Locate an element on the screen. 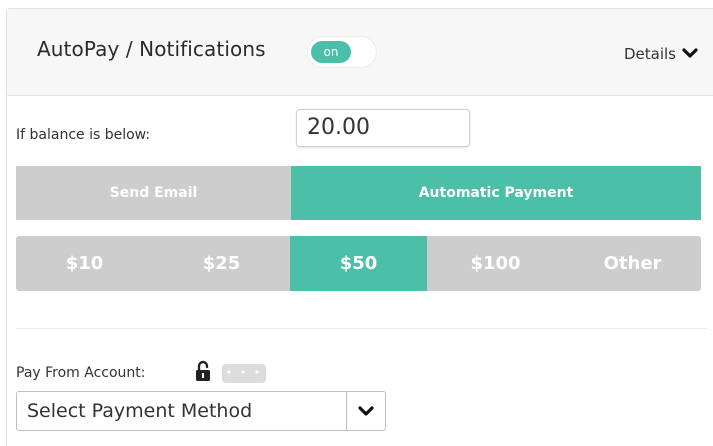 Image resolution: width=713 pixels, height=446 pixels. section-divider is located at coordinates (361, 328).